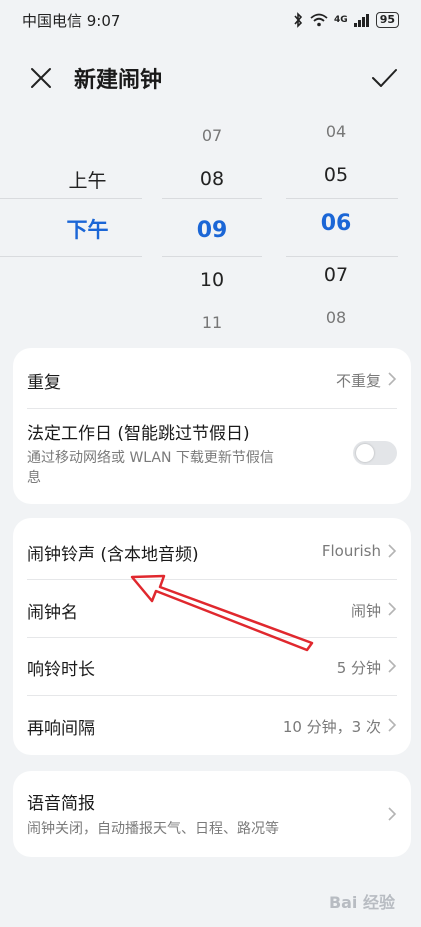  I want to click on carrier-time: 中国电信 9:07, so click(71, 20).